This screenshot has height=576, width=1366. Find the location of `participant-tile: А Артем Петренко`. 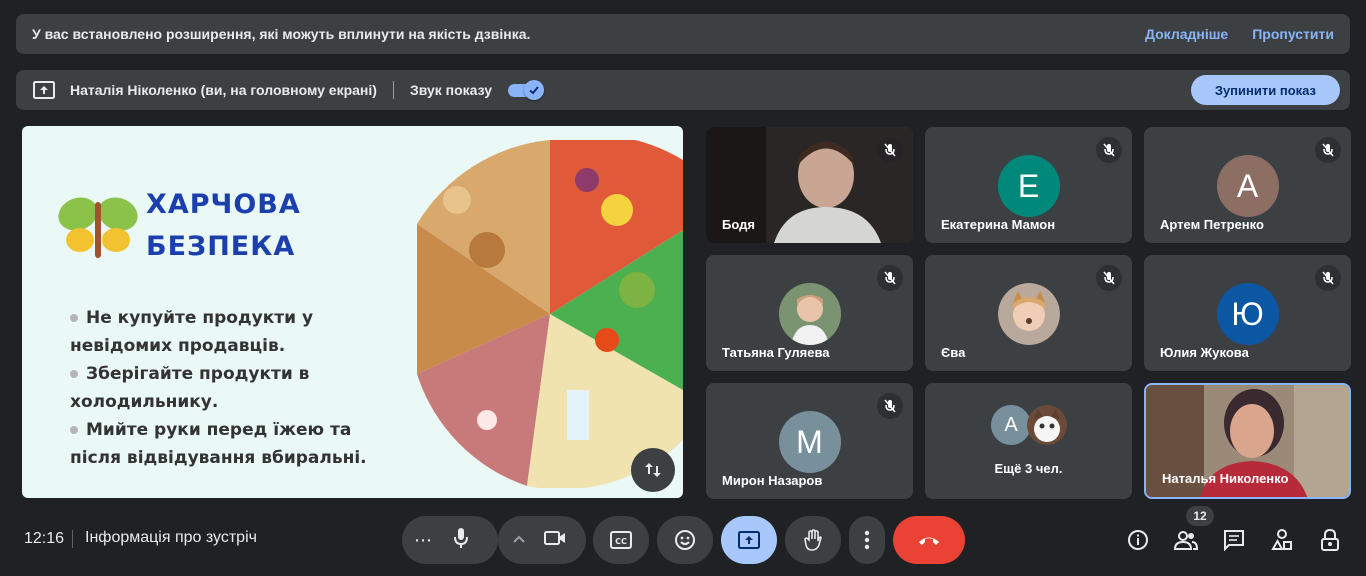

participant-tile: А Артем Петренко is located at coordinates (1247, 185).